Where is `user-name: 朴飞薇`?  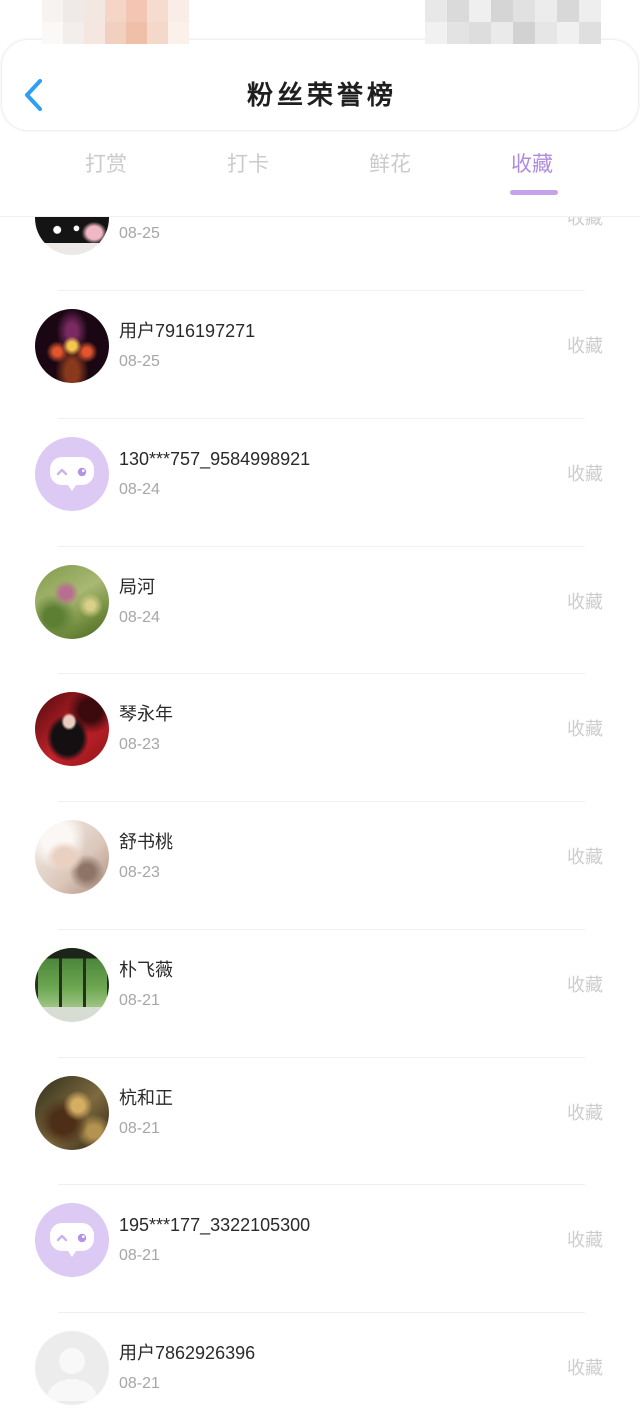
user-name: 朴飞薇 is located at coordinates (146, 969).